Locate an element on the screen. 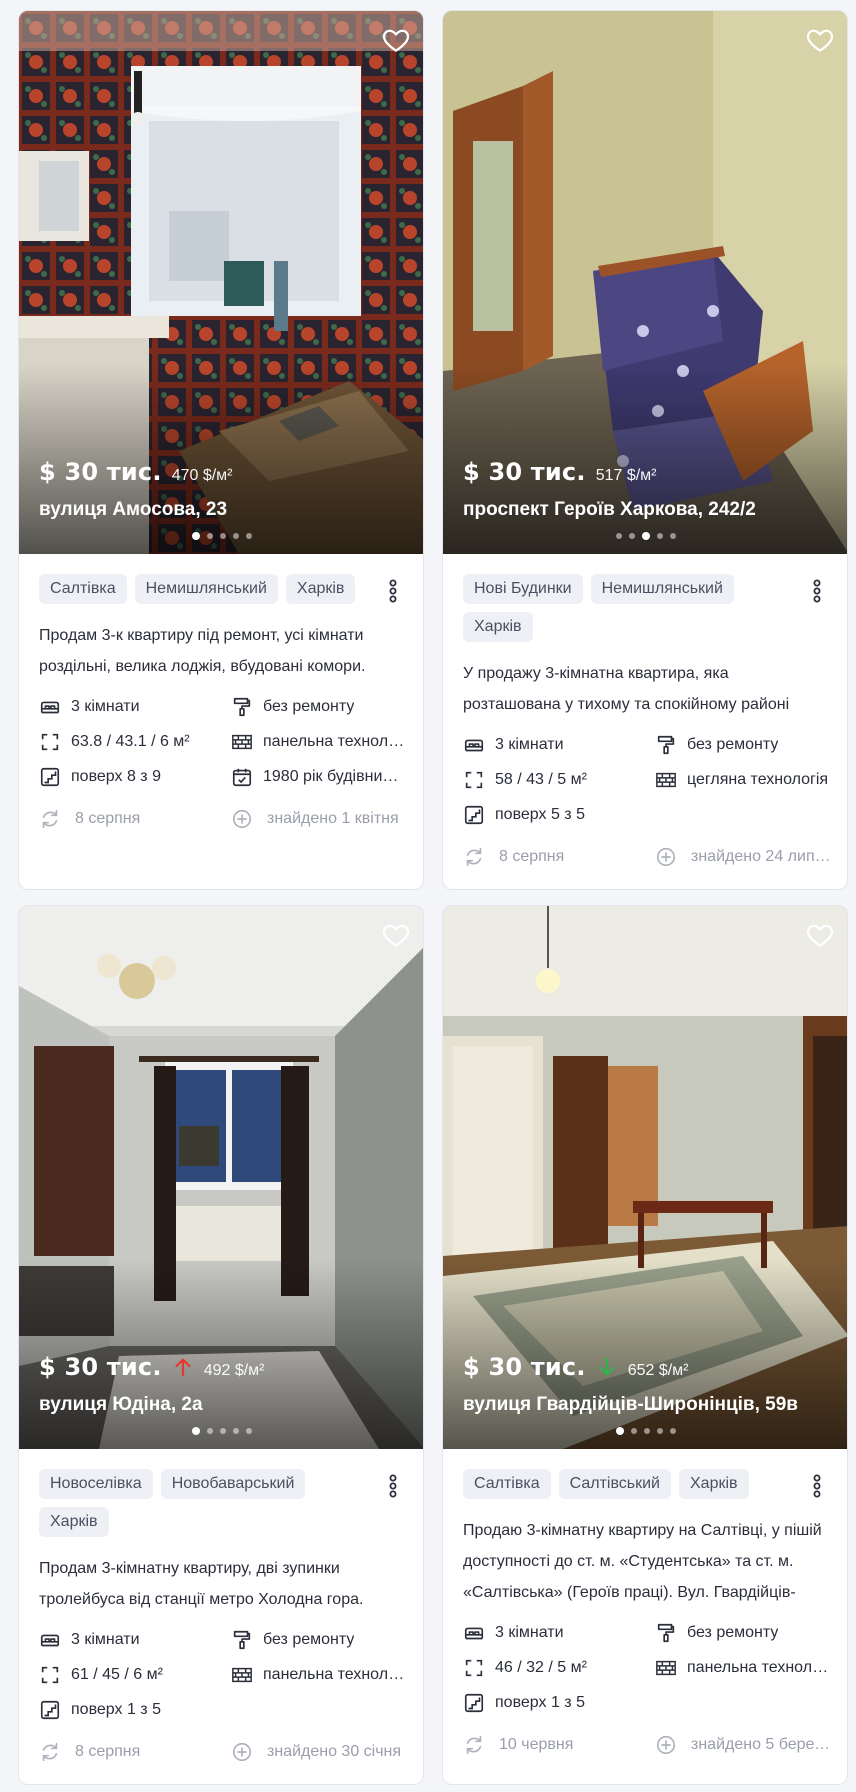 Image resolution: width=856 pixels, height=1792 pixels. tag-district: Новобаварський is located at coordinates (233, 1484).